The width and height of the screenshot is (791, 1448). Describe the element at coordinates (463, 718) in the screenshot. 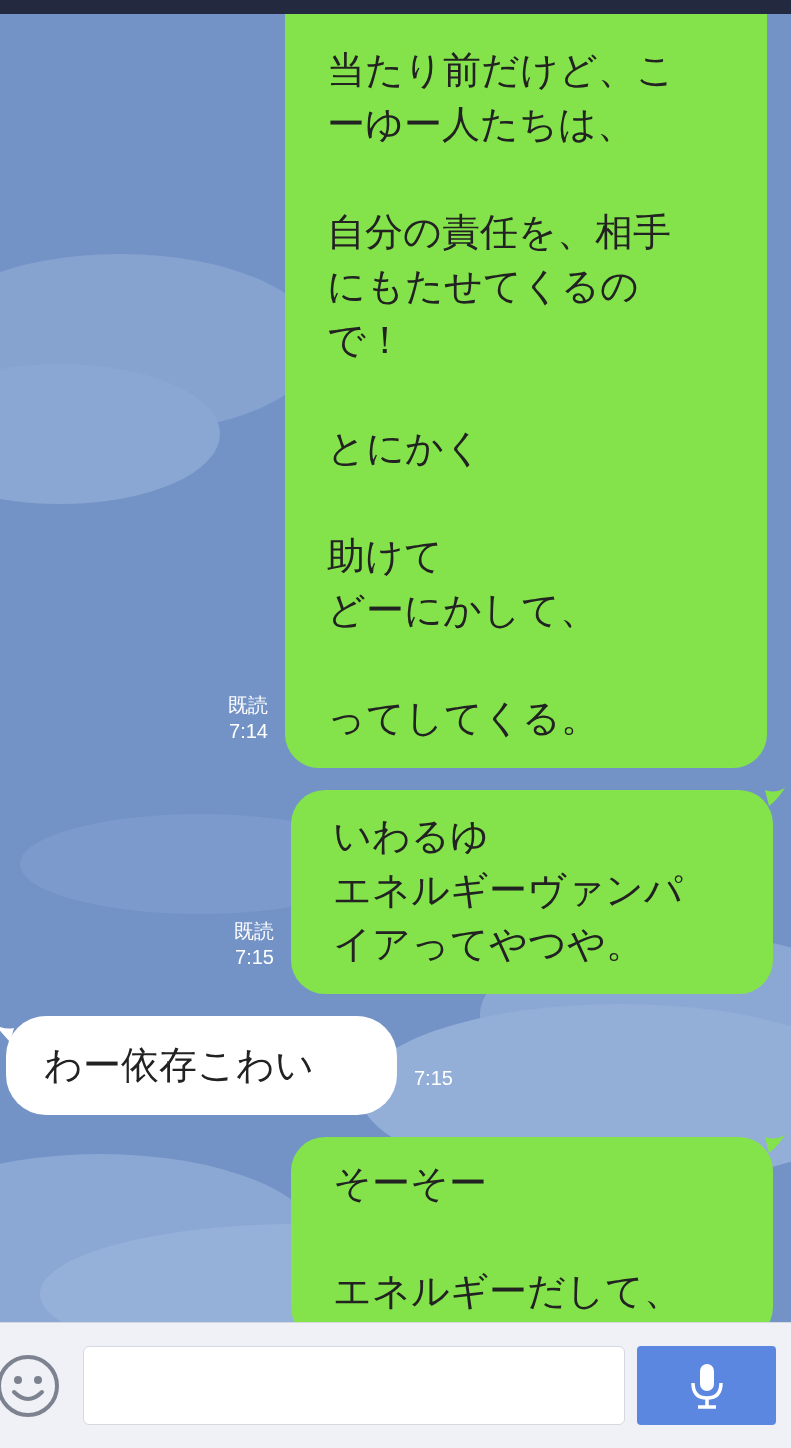

I see `message-text: ってしてくる。` at that location.